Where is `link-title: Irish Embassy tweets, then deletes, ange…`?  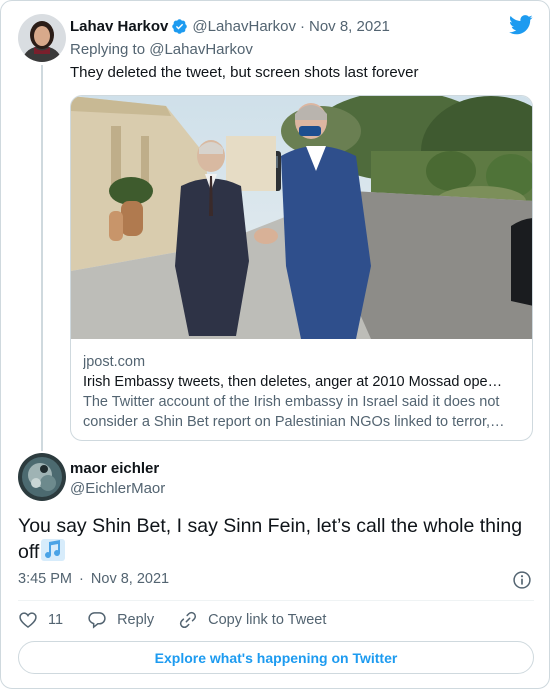
link-title: Irish Embassy tweets, then deletes, ange… is located at coordinates (293, 382).